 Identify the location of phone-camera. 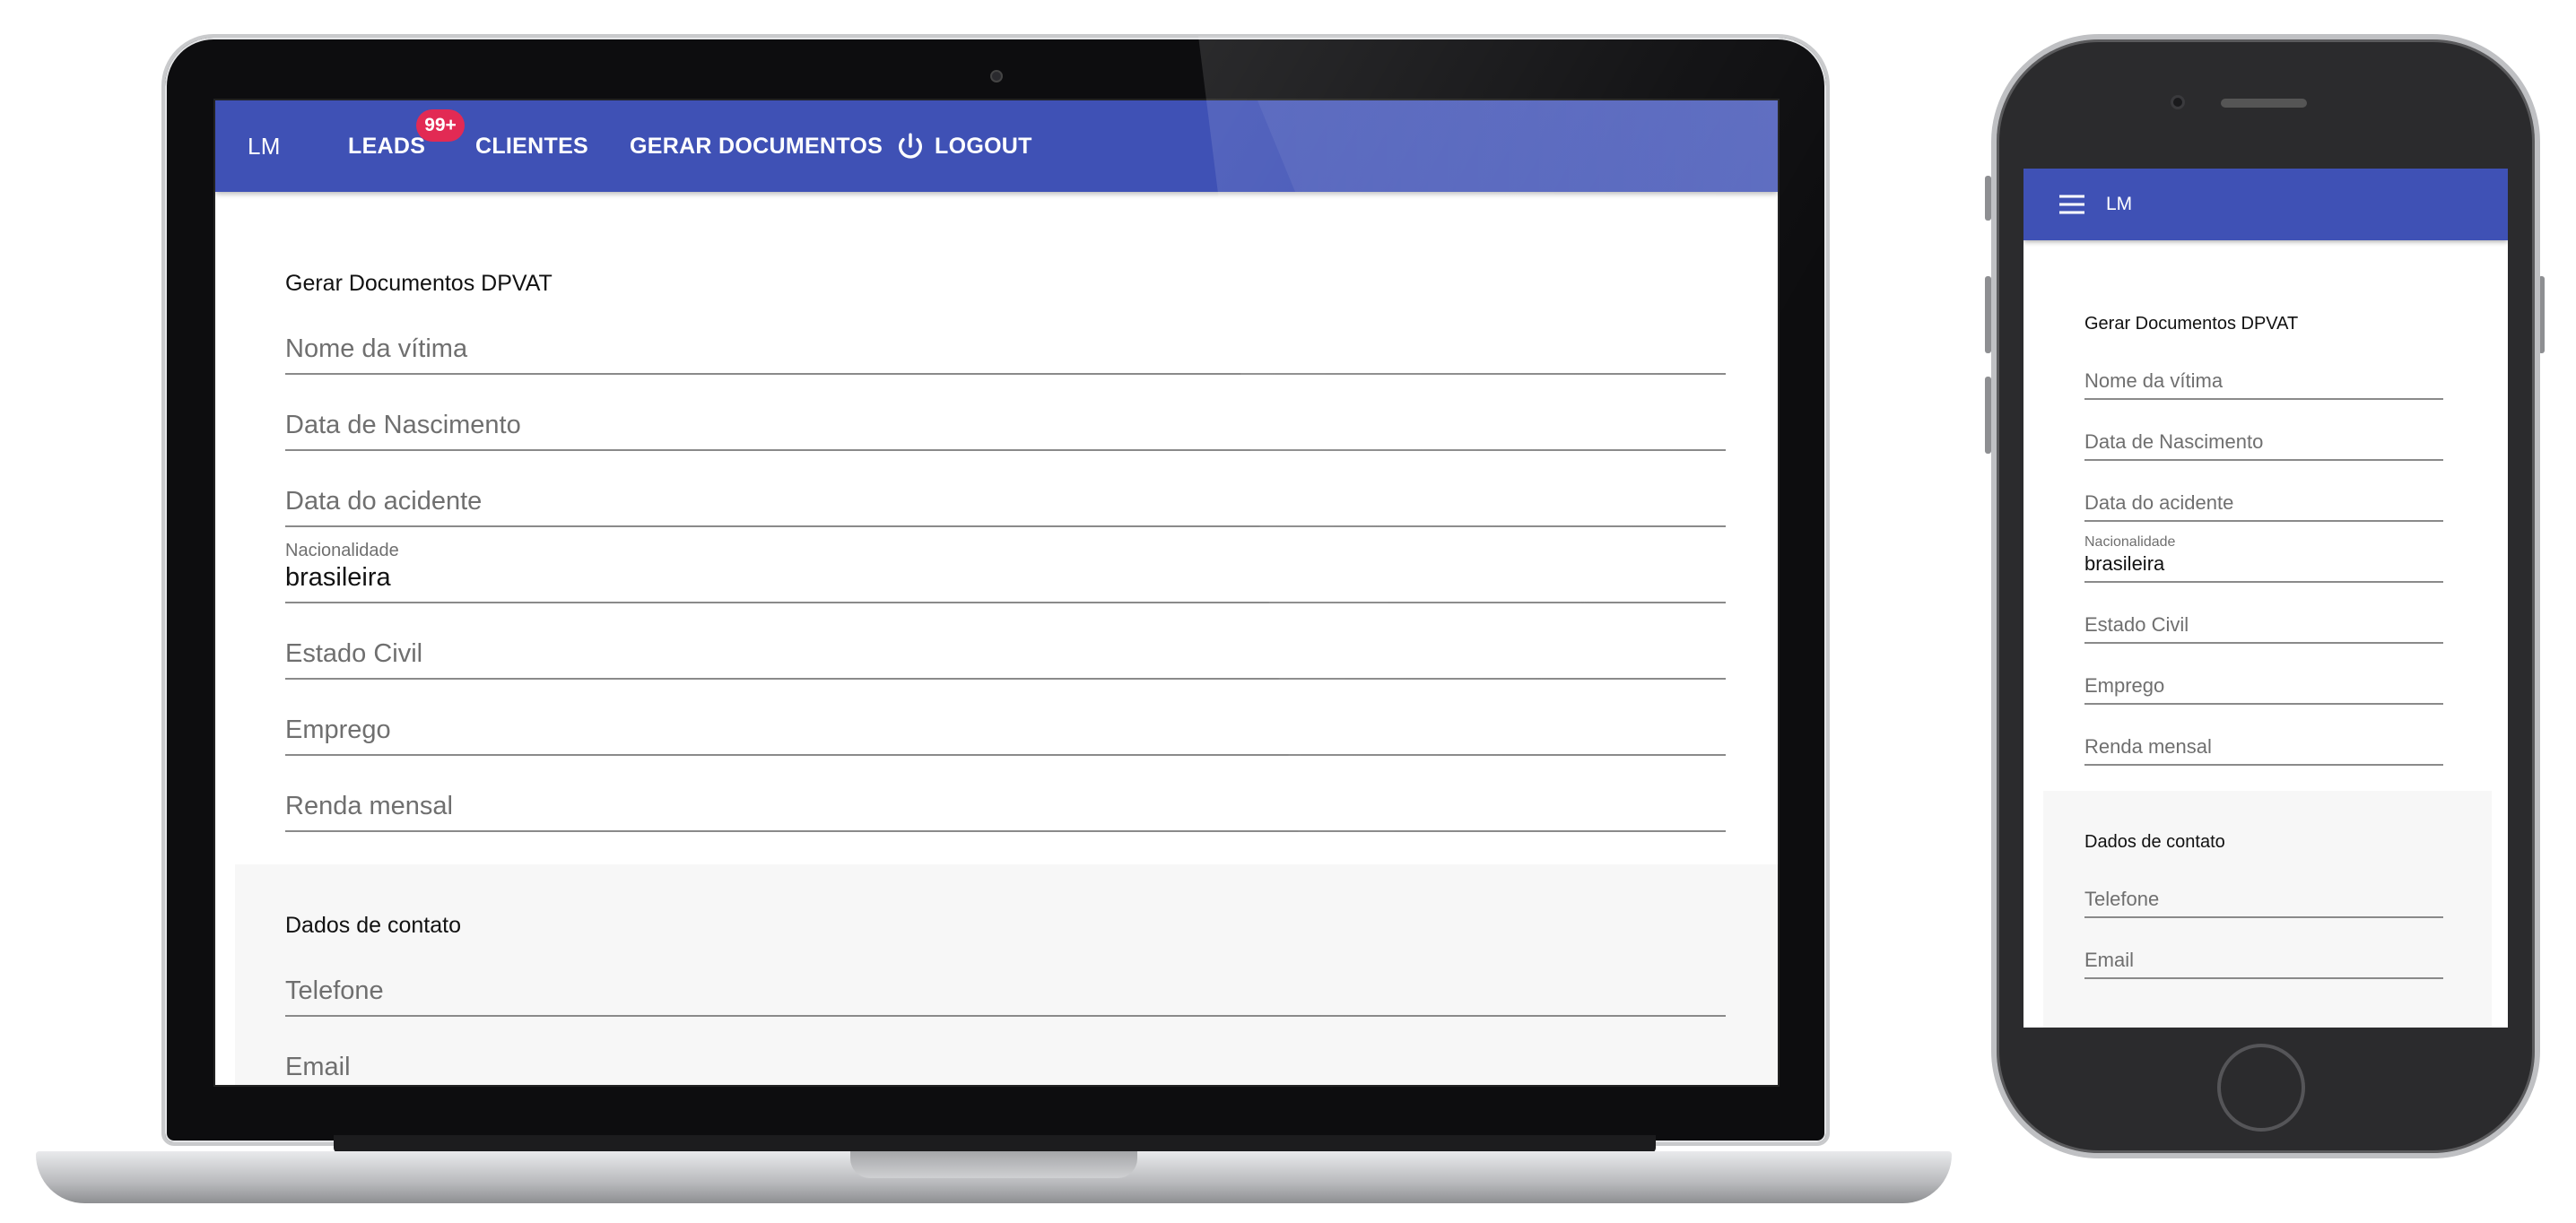
(2178, 102).